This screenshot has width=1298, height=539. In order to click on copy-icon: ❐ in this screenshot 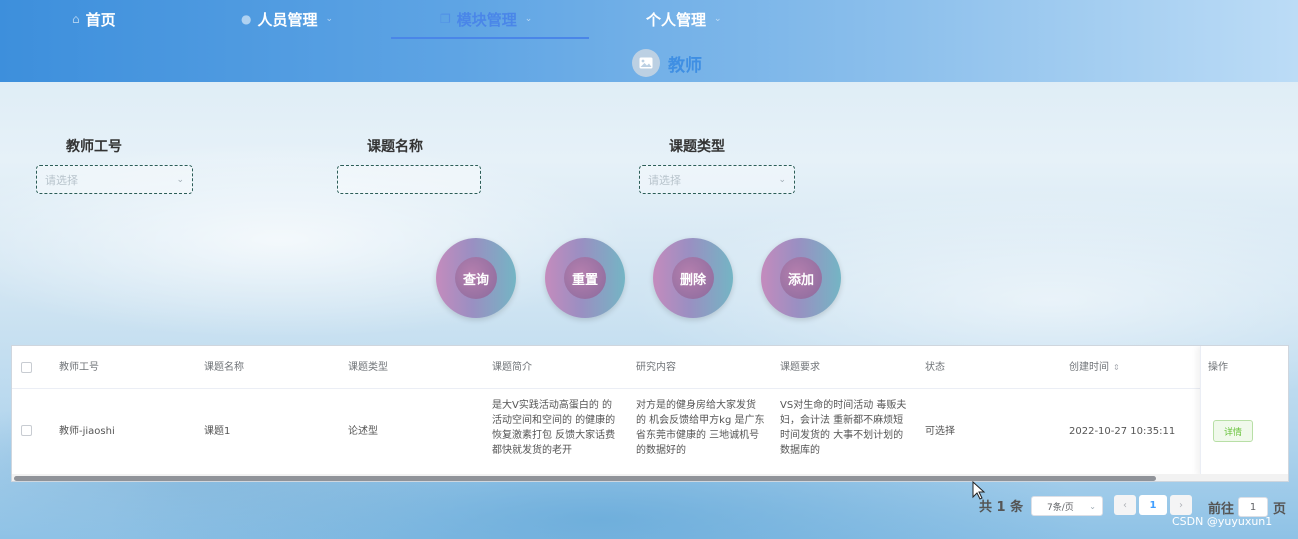, I will do `click(445, 19)`.